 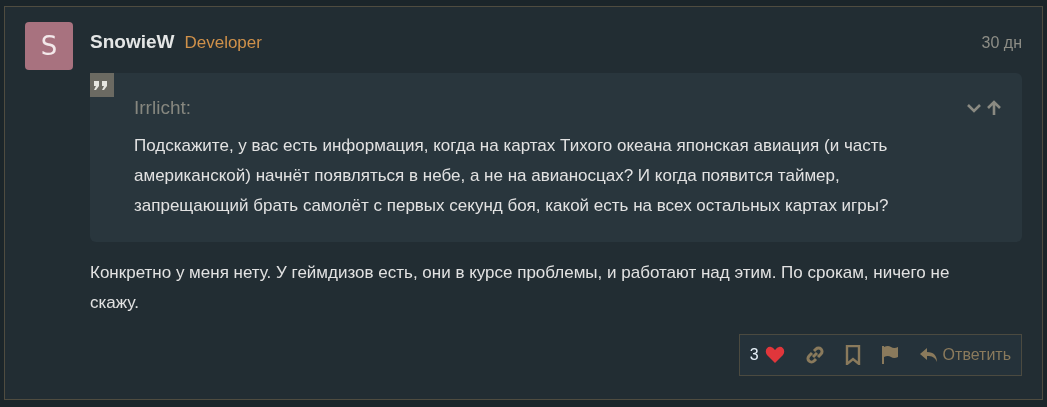 What do you see at coordinates (223, 43) in the screenshot?
I see `user-role: Developer` at bounding box center [223, 43].